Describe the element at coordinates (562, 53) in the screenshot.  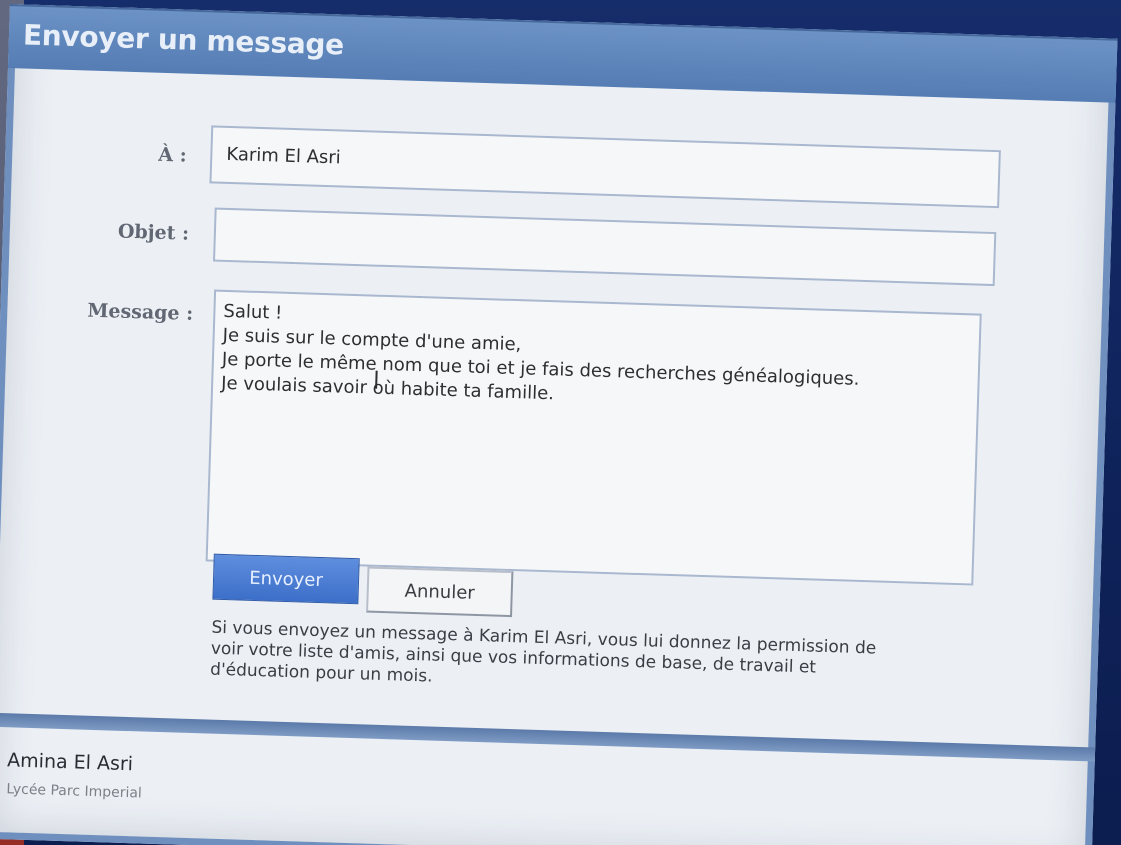
I see `dialog-title-bar: Envoyer un message` at that location.